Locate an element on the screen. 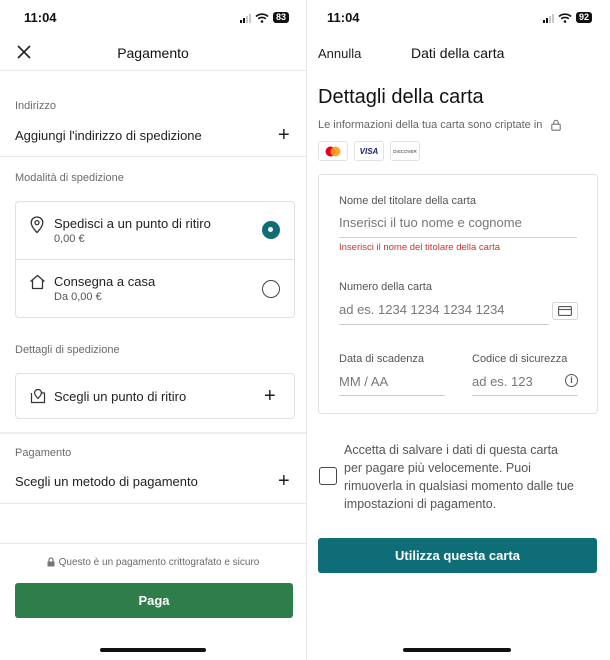 Image resolution: width=610 pixels, height=660 pixels. option-price: 0,00 € is located at coordinates (69, 239).